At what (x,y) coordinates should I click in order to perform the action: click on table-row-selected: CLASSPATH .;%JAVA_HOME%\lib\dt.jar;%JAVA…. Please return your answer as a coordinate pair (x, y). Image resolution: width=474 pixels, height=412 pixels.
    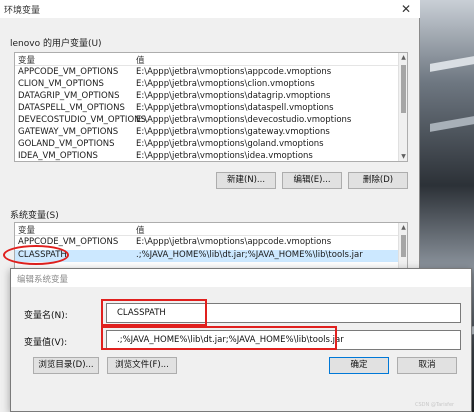
    Looking at the image, I should click on (207, 256).